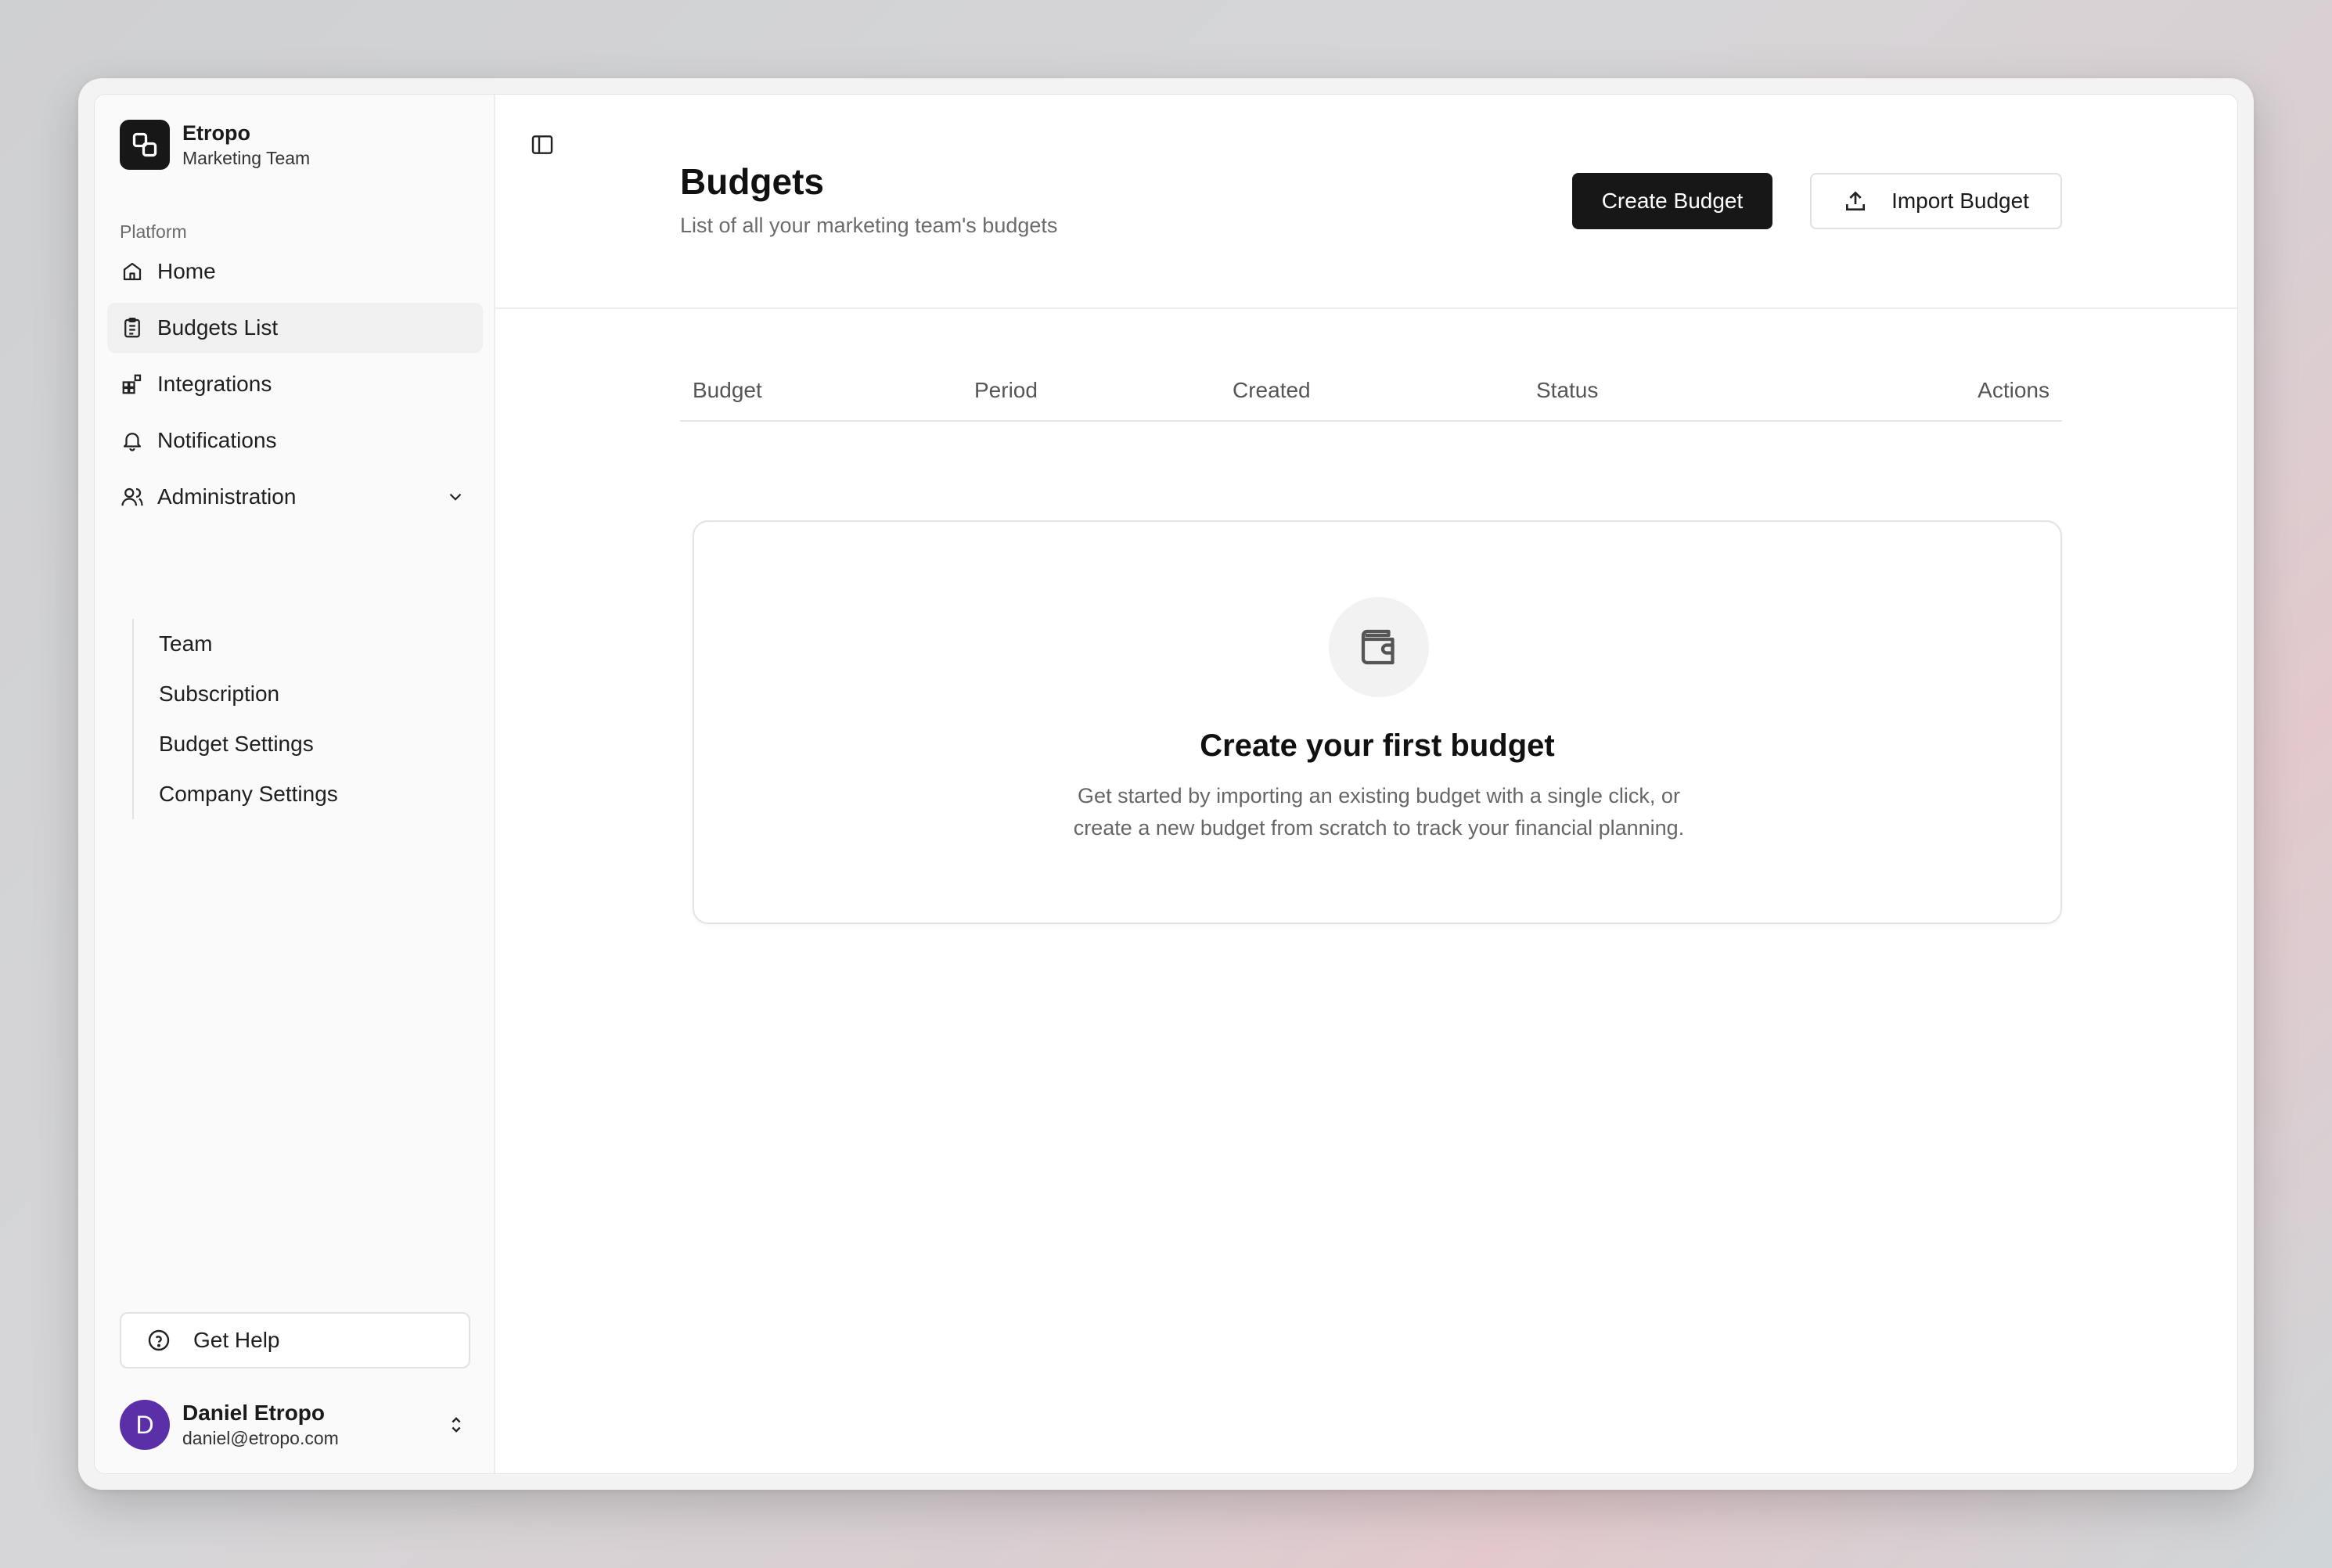 The height and width of the screenshot is (1568, 2332). I want to click on org-team: Marketing Team, so click(246, 158).